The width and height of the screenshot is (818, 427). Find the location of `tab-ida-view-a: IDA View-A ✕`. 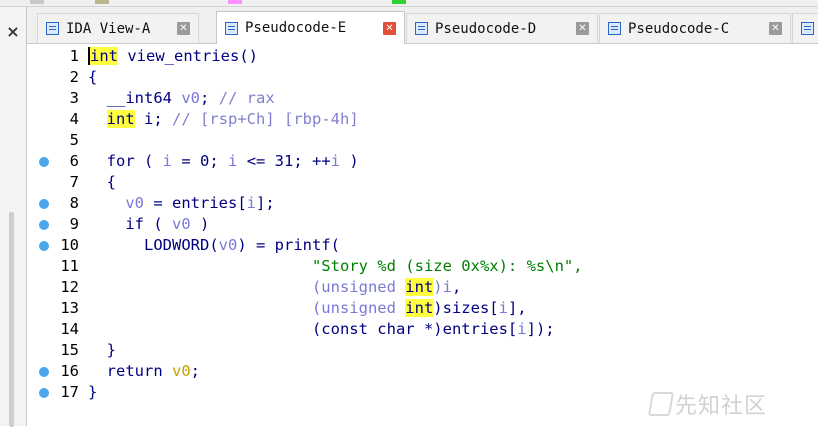

tab-ida-view-a: IDA View-A ✕ is located at coordinates (118, 28).